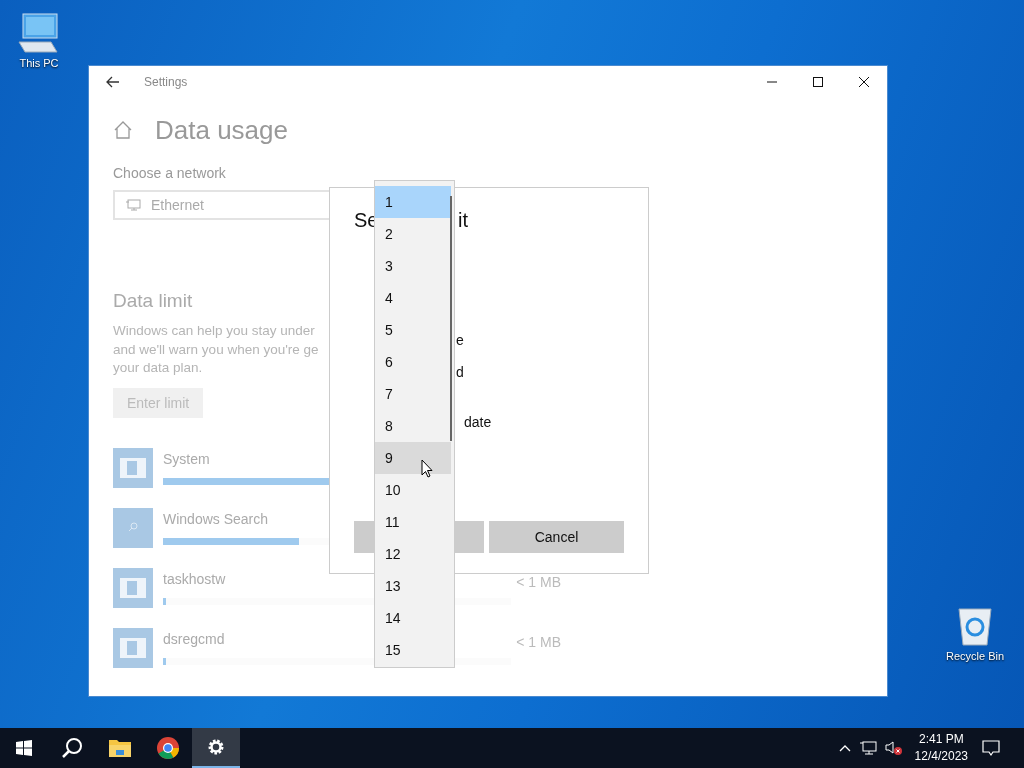 The height and width of the screenshot is (768, 1024). I want to click on app-name: taskhostw, so click(194, 578).